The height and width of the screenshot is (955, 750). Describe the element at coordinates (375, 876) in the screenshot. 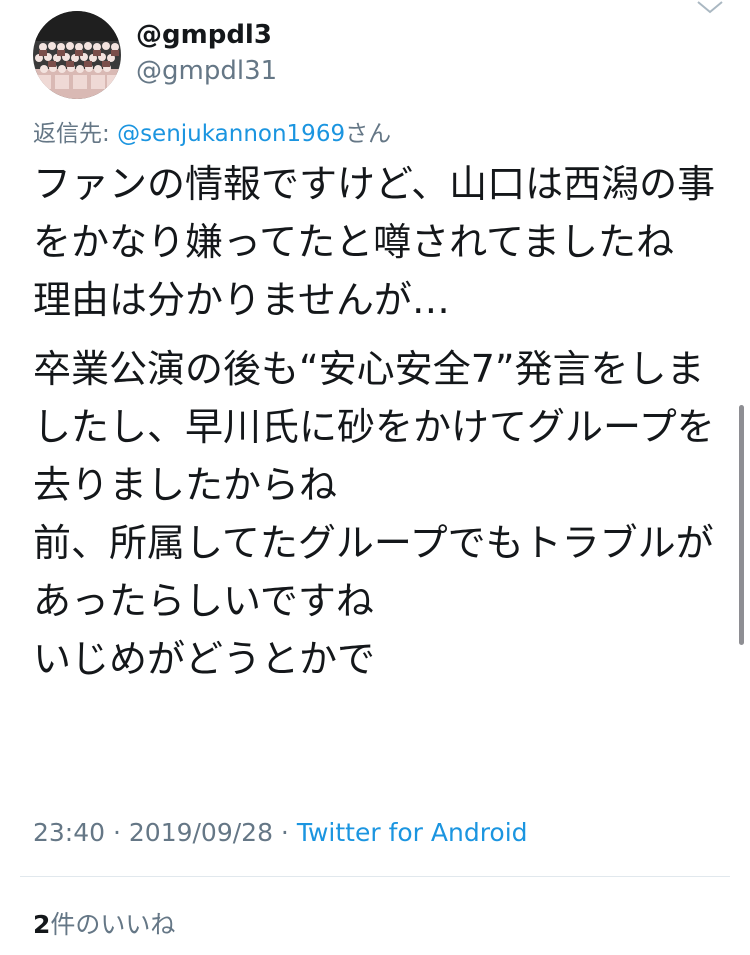

I see `divider` at that location.